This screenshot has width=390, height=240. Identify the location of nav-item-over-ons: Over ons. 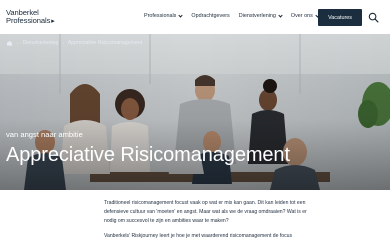
(305, 15).